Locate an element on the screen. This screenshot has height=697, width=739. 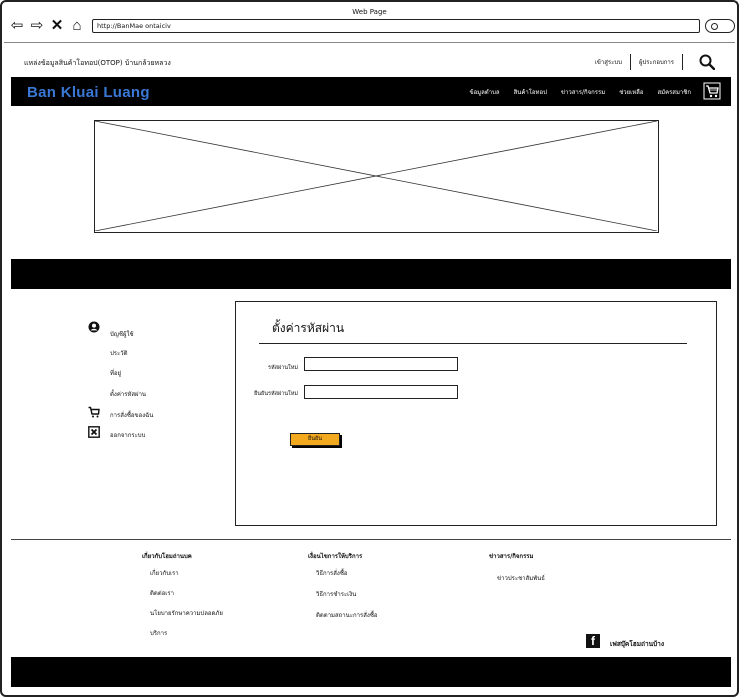
browser-nav: ⇦ ⇨ ✕ ⌂ is located at coordinates (47, 25).